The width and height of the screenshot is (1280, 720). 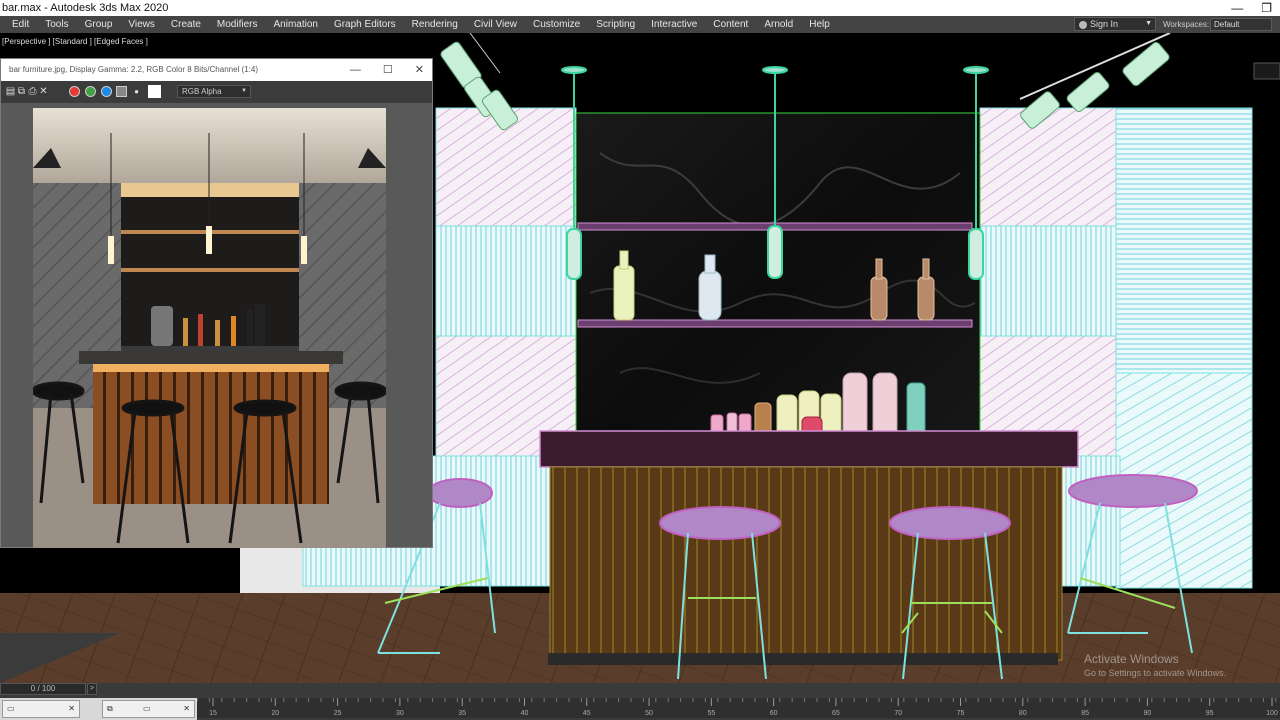 I want to click on menu-tools: Tools, so click(x=56, y=24).